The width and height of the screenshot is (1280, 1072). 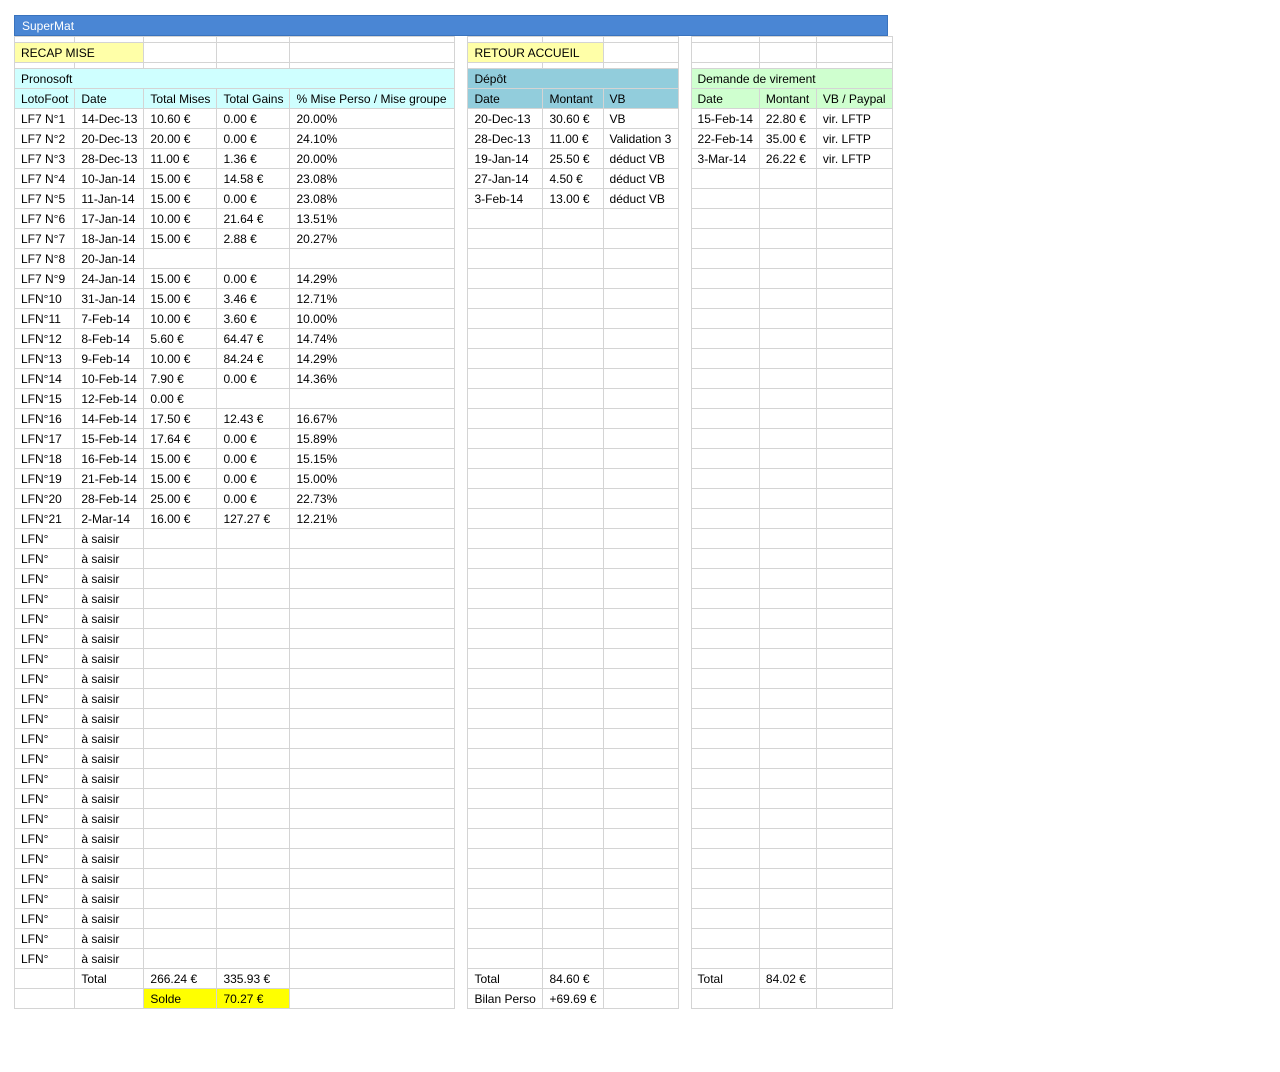 What do you see at coordinates (372, 358) in the screenshot?
I see `table-cell: 14.29%` at bounding box center [372, 358].